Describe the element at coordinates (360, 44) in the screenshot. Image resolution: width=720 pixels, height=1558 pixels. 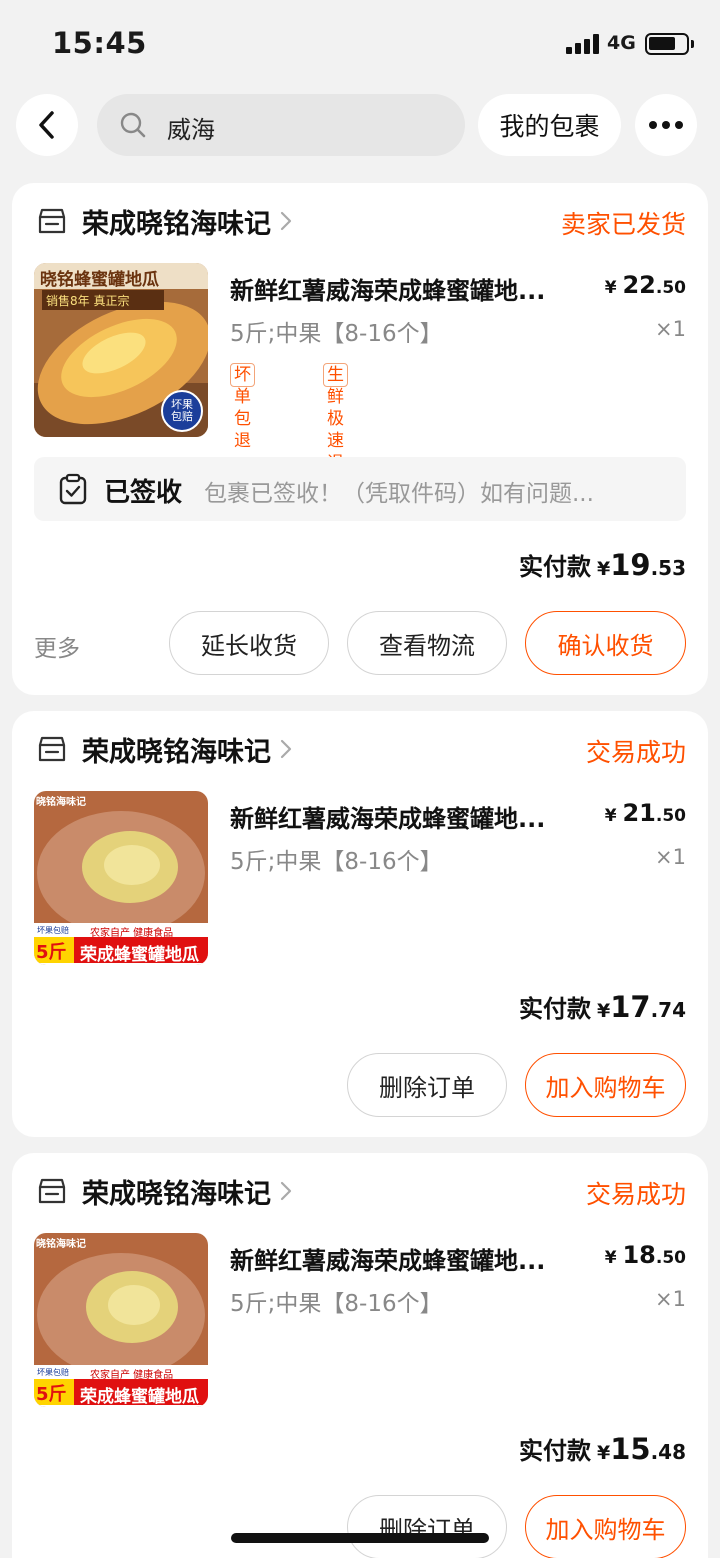
I see `status-bar: 15:45 4G` at that location.